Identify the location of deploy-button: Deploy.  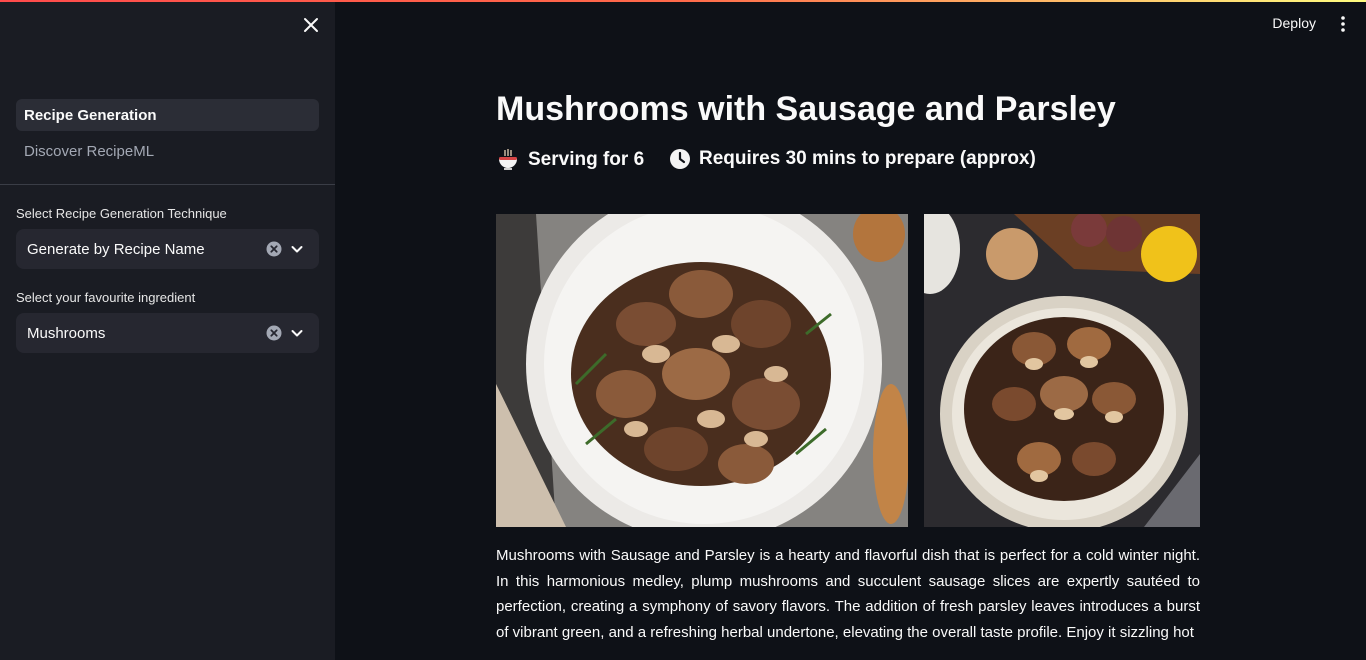
(1294, 23).